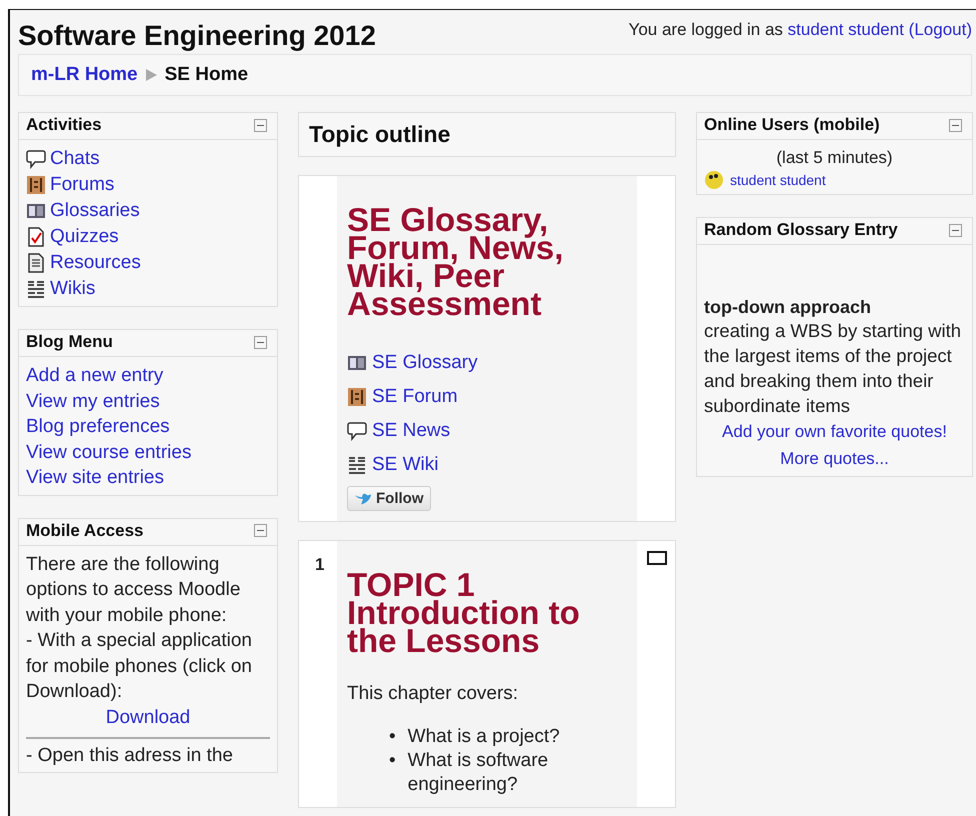  Describe the element at coordinates (363, 498) in the screenshot. I see `bird-icon` at that location.